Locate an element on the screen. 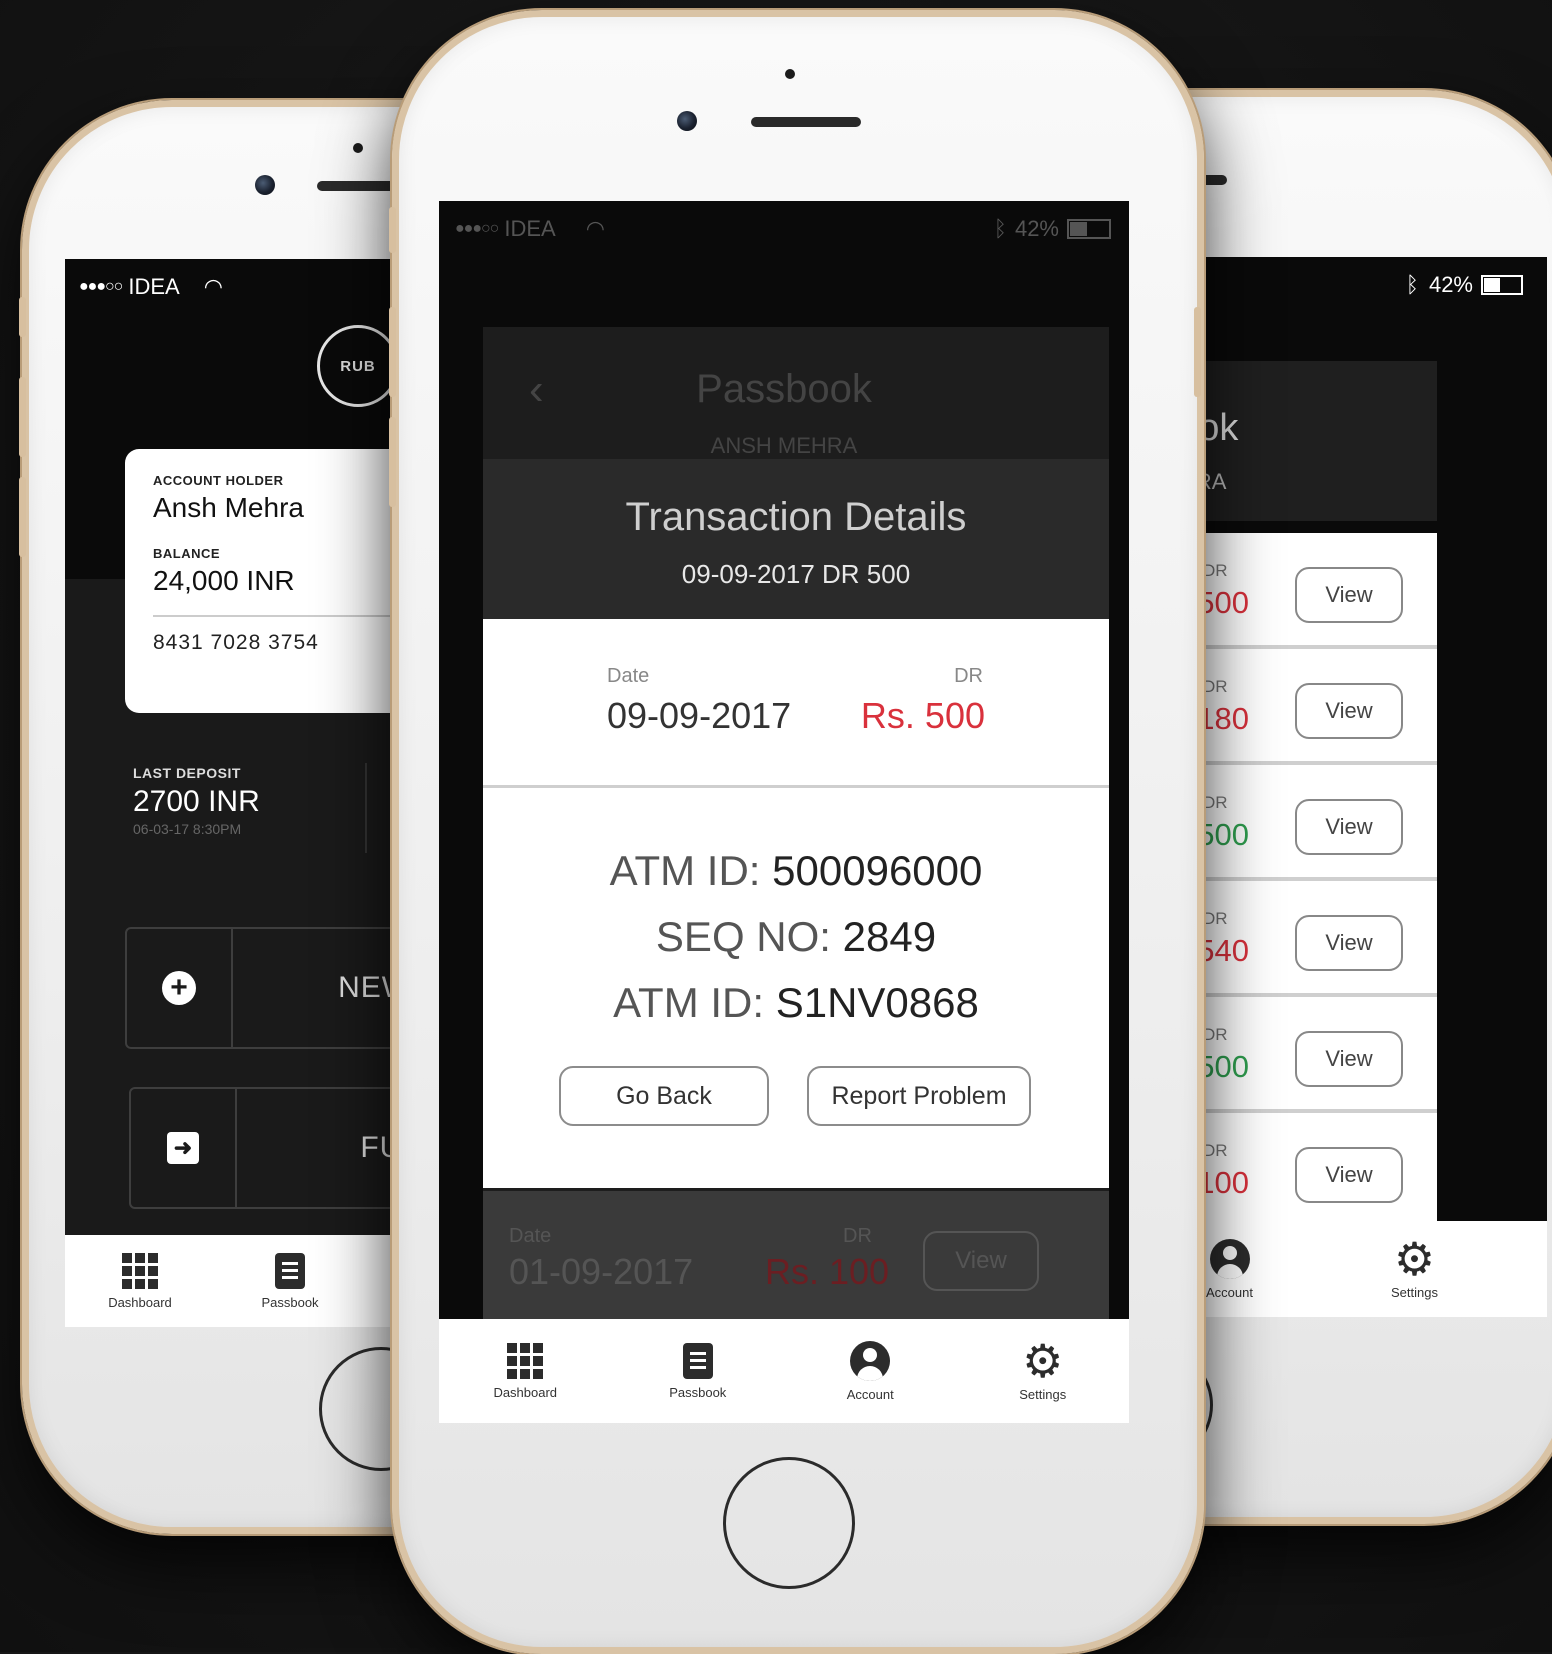 This screenshot has width=1552, height=1654. detail-line: ATM ID: 500096000 is located at coordinates (796, 871).